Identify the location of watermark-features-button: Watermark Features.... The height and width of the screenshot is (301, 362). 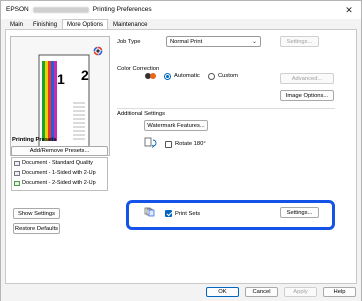
(176, 125).